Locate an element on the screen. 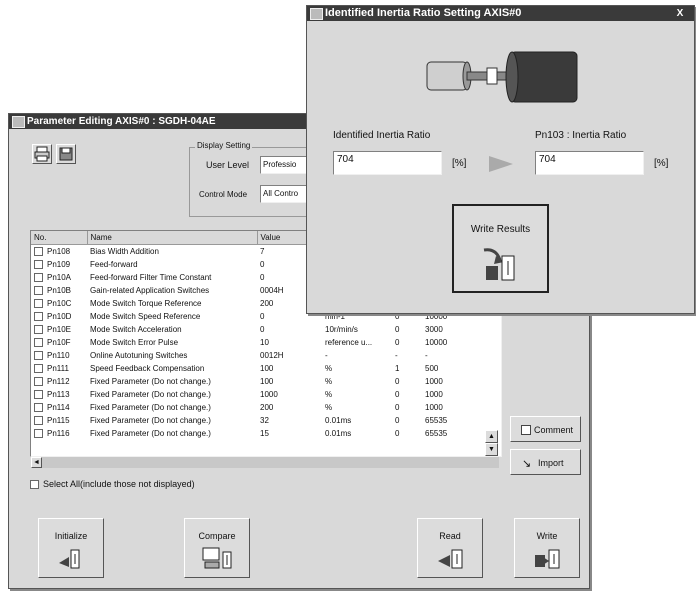  cell-no: Pn10B is located at coordinates (59, 290).